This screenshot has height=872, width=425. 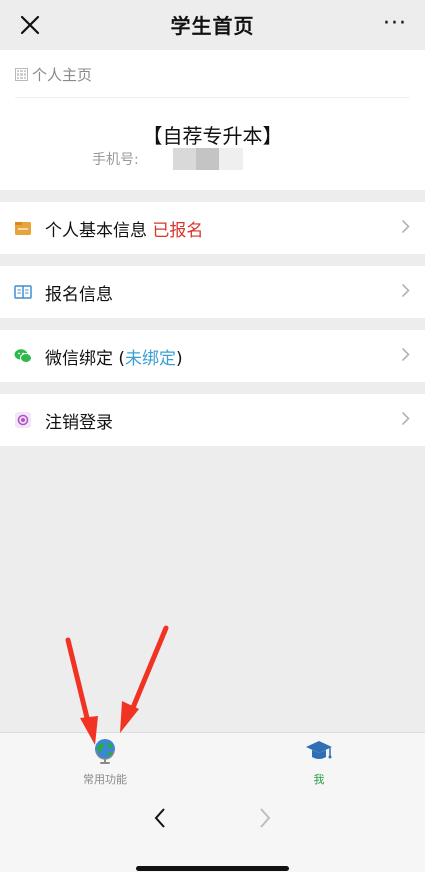 What do you see at coordinates (212, 759) in the screenshot?
I see `bottom-tab-bar: 常用功能 我` at bounding box center [212, 759].